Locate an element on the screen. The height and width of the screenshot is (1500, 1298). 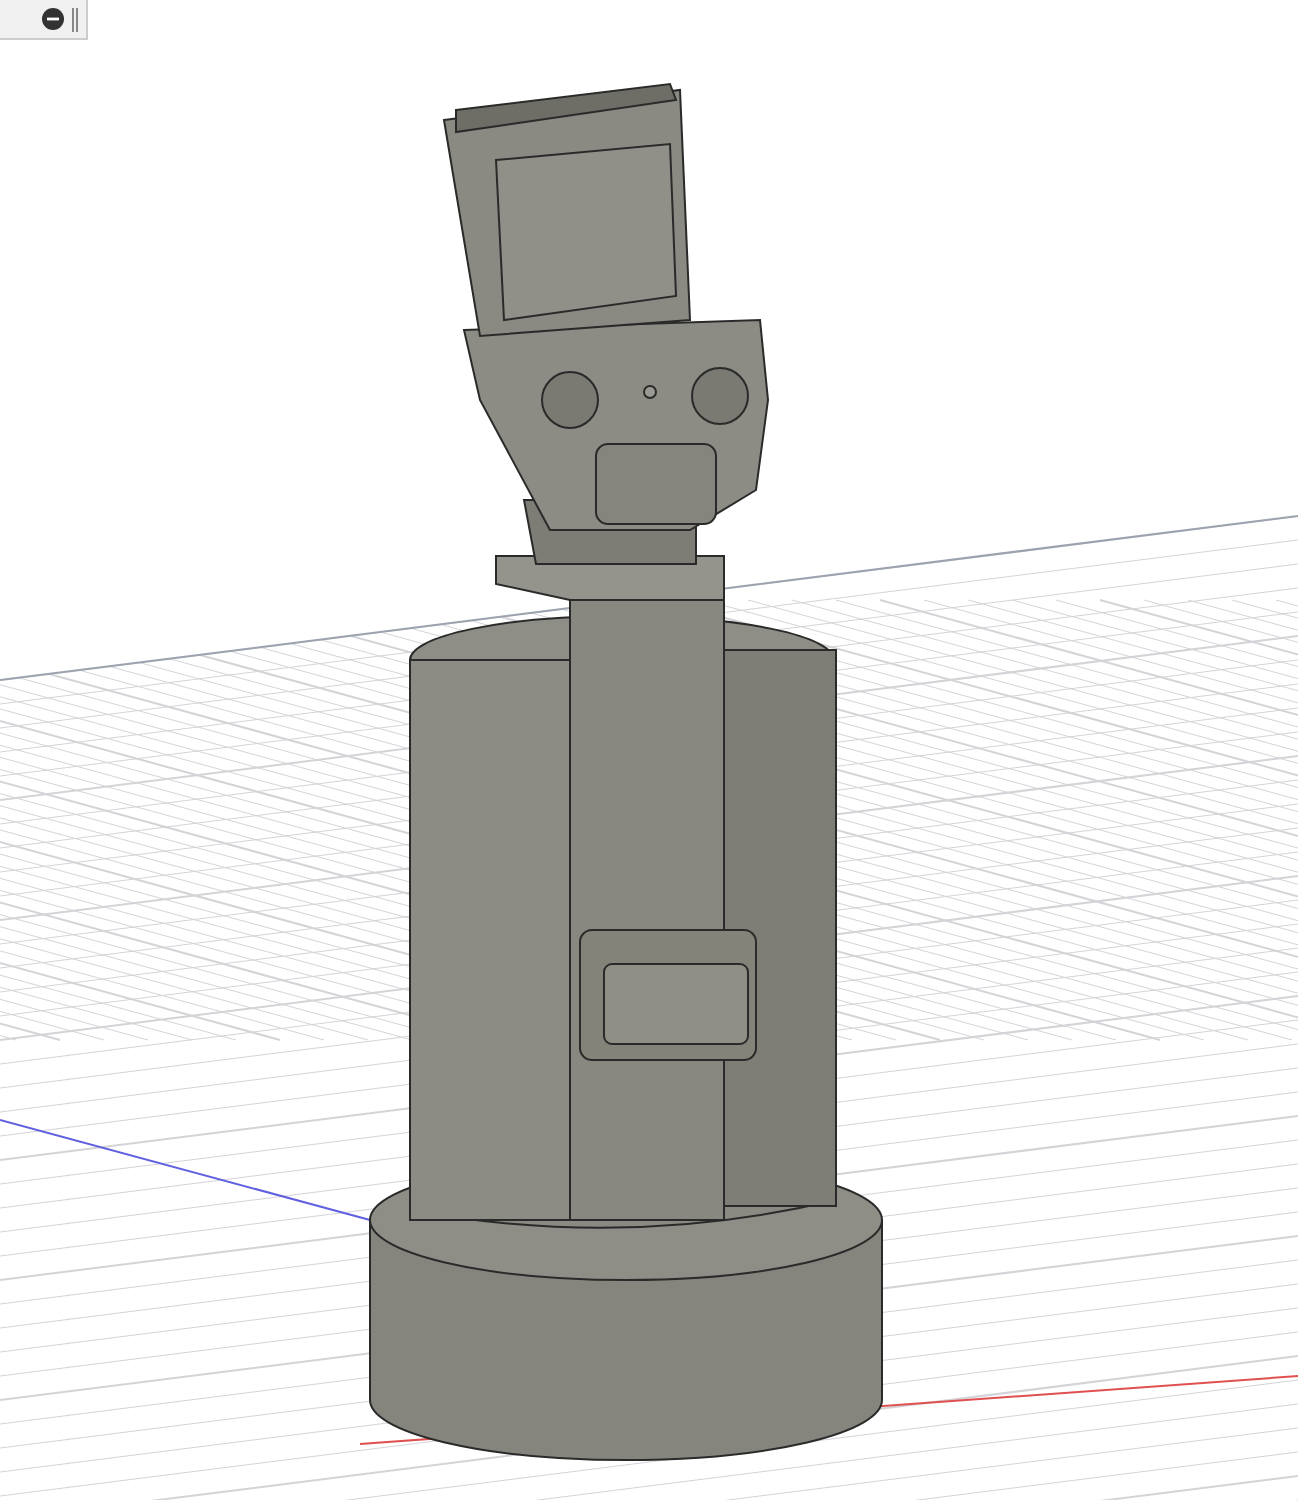
minus-circle-icon is located at coordinates (53, 19).